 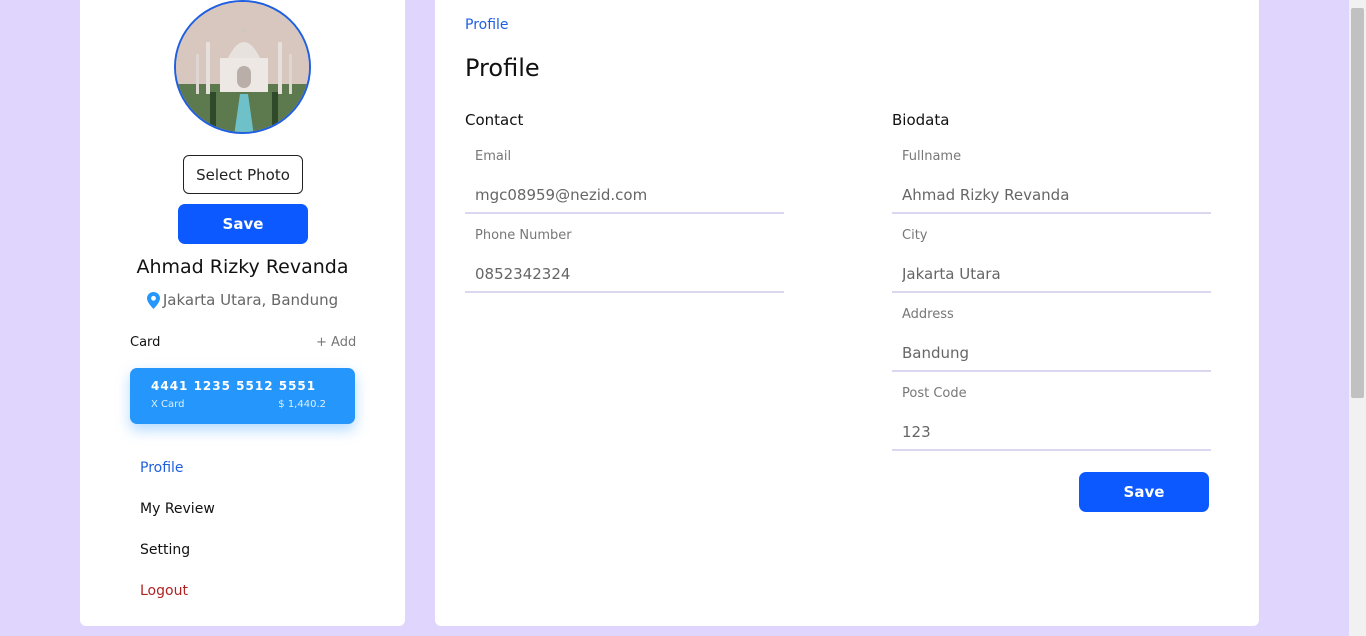 What do you see at coordinates (493, 156) in the screenshot?
I see `email-label: Email` at bounding box center [493, 156].